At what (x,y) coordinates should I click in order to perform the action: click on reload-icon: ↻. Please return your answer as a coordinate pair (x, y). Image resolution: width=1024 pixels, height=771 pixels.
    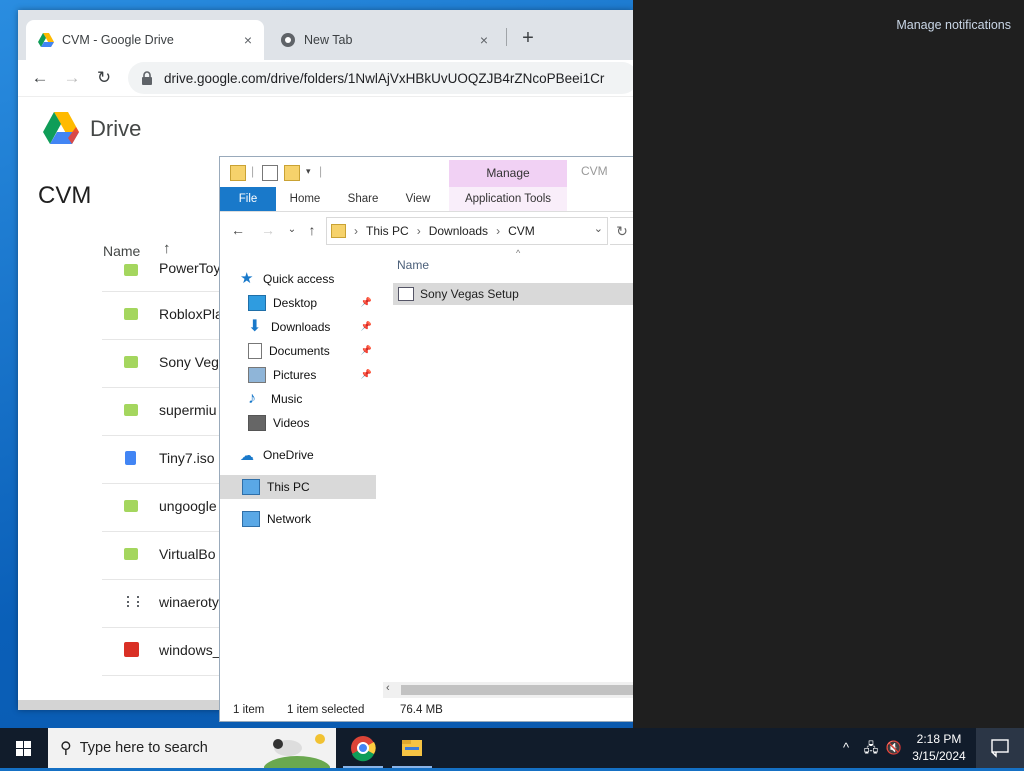
    Looking at the image, I should click on (104, 78).